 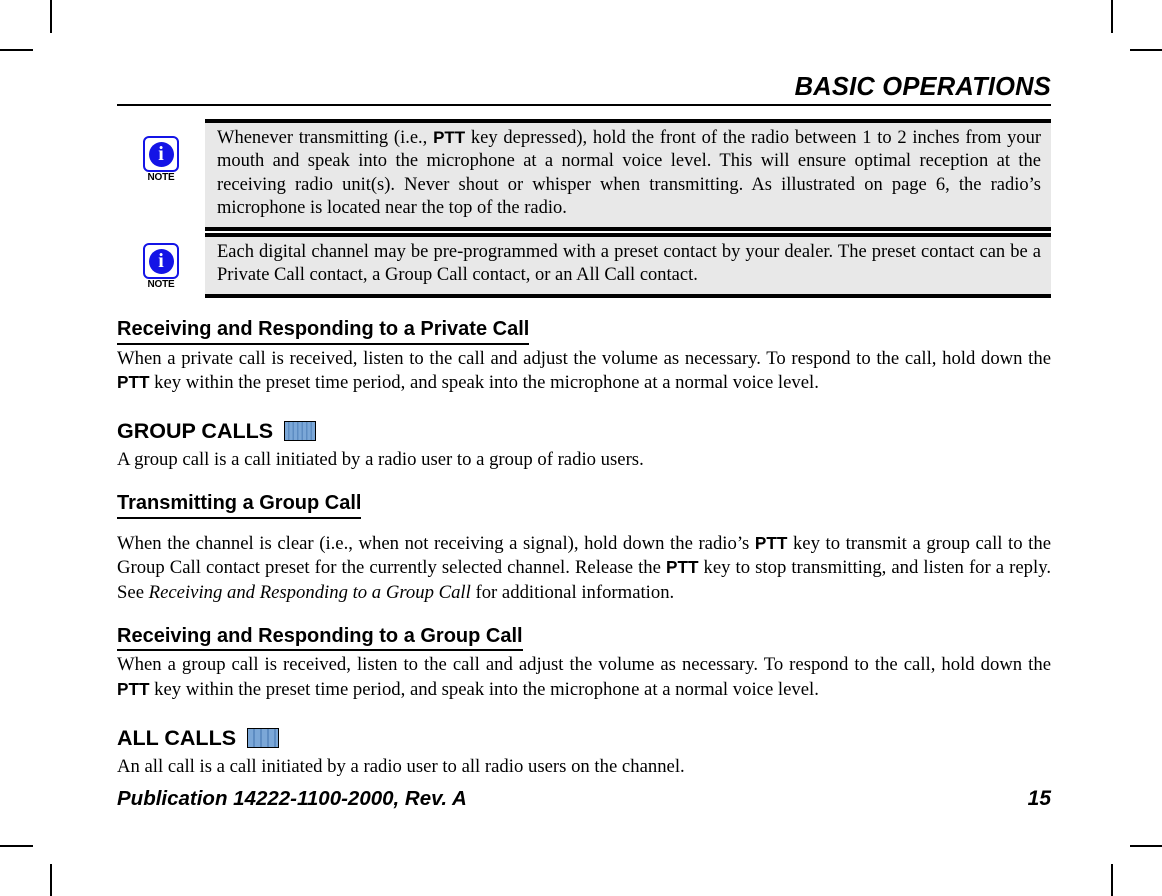 I want to click on page-header-title: BASIC OPERATIONS, so click(x=922, y=87).